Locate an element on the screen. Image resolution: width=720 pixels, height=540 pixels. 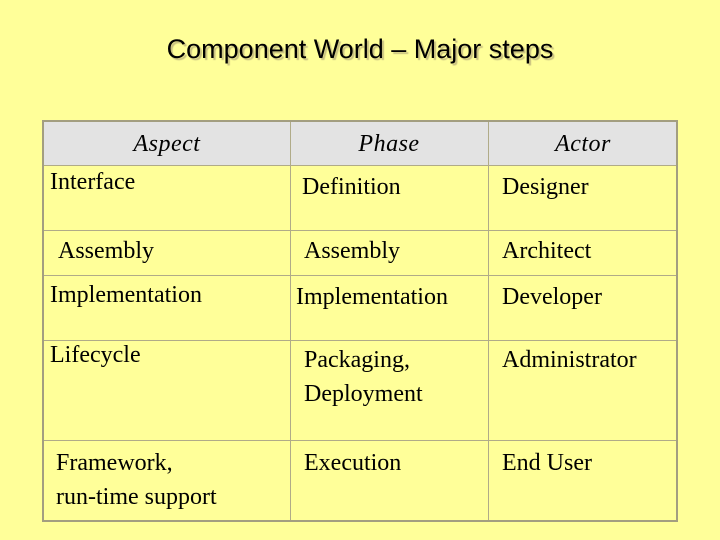
cell-aspect: Interface is located at coordinates (93, 182).